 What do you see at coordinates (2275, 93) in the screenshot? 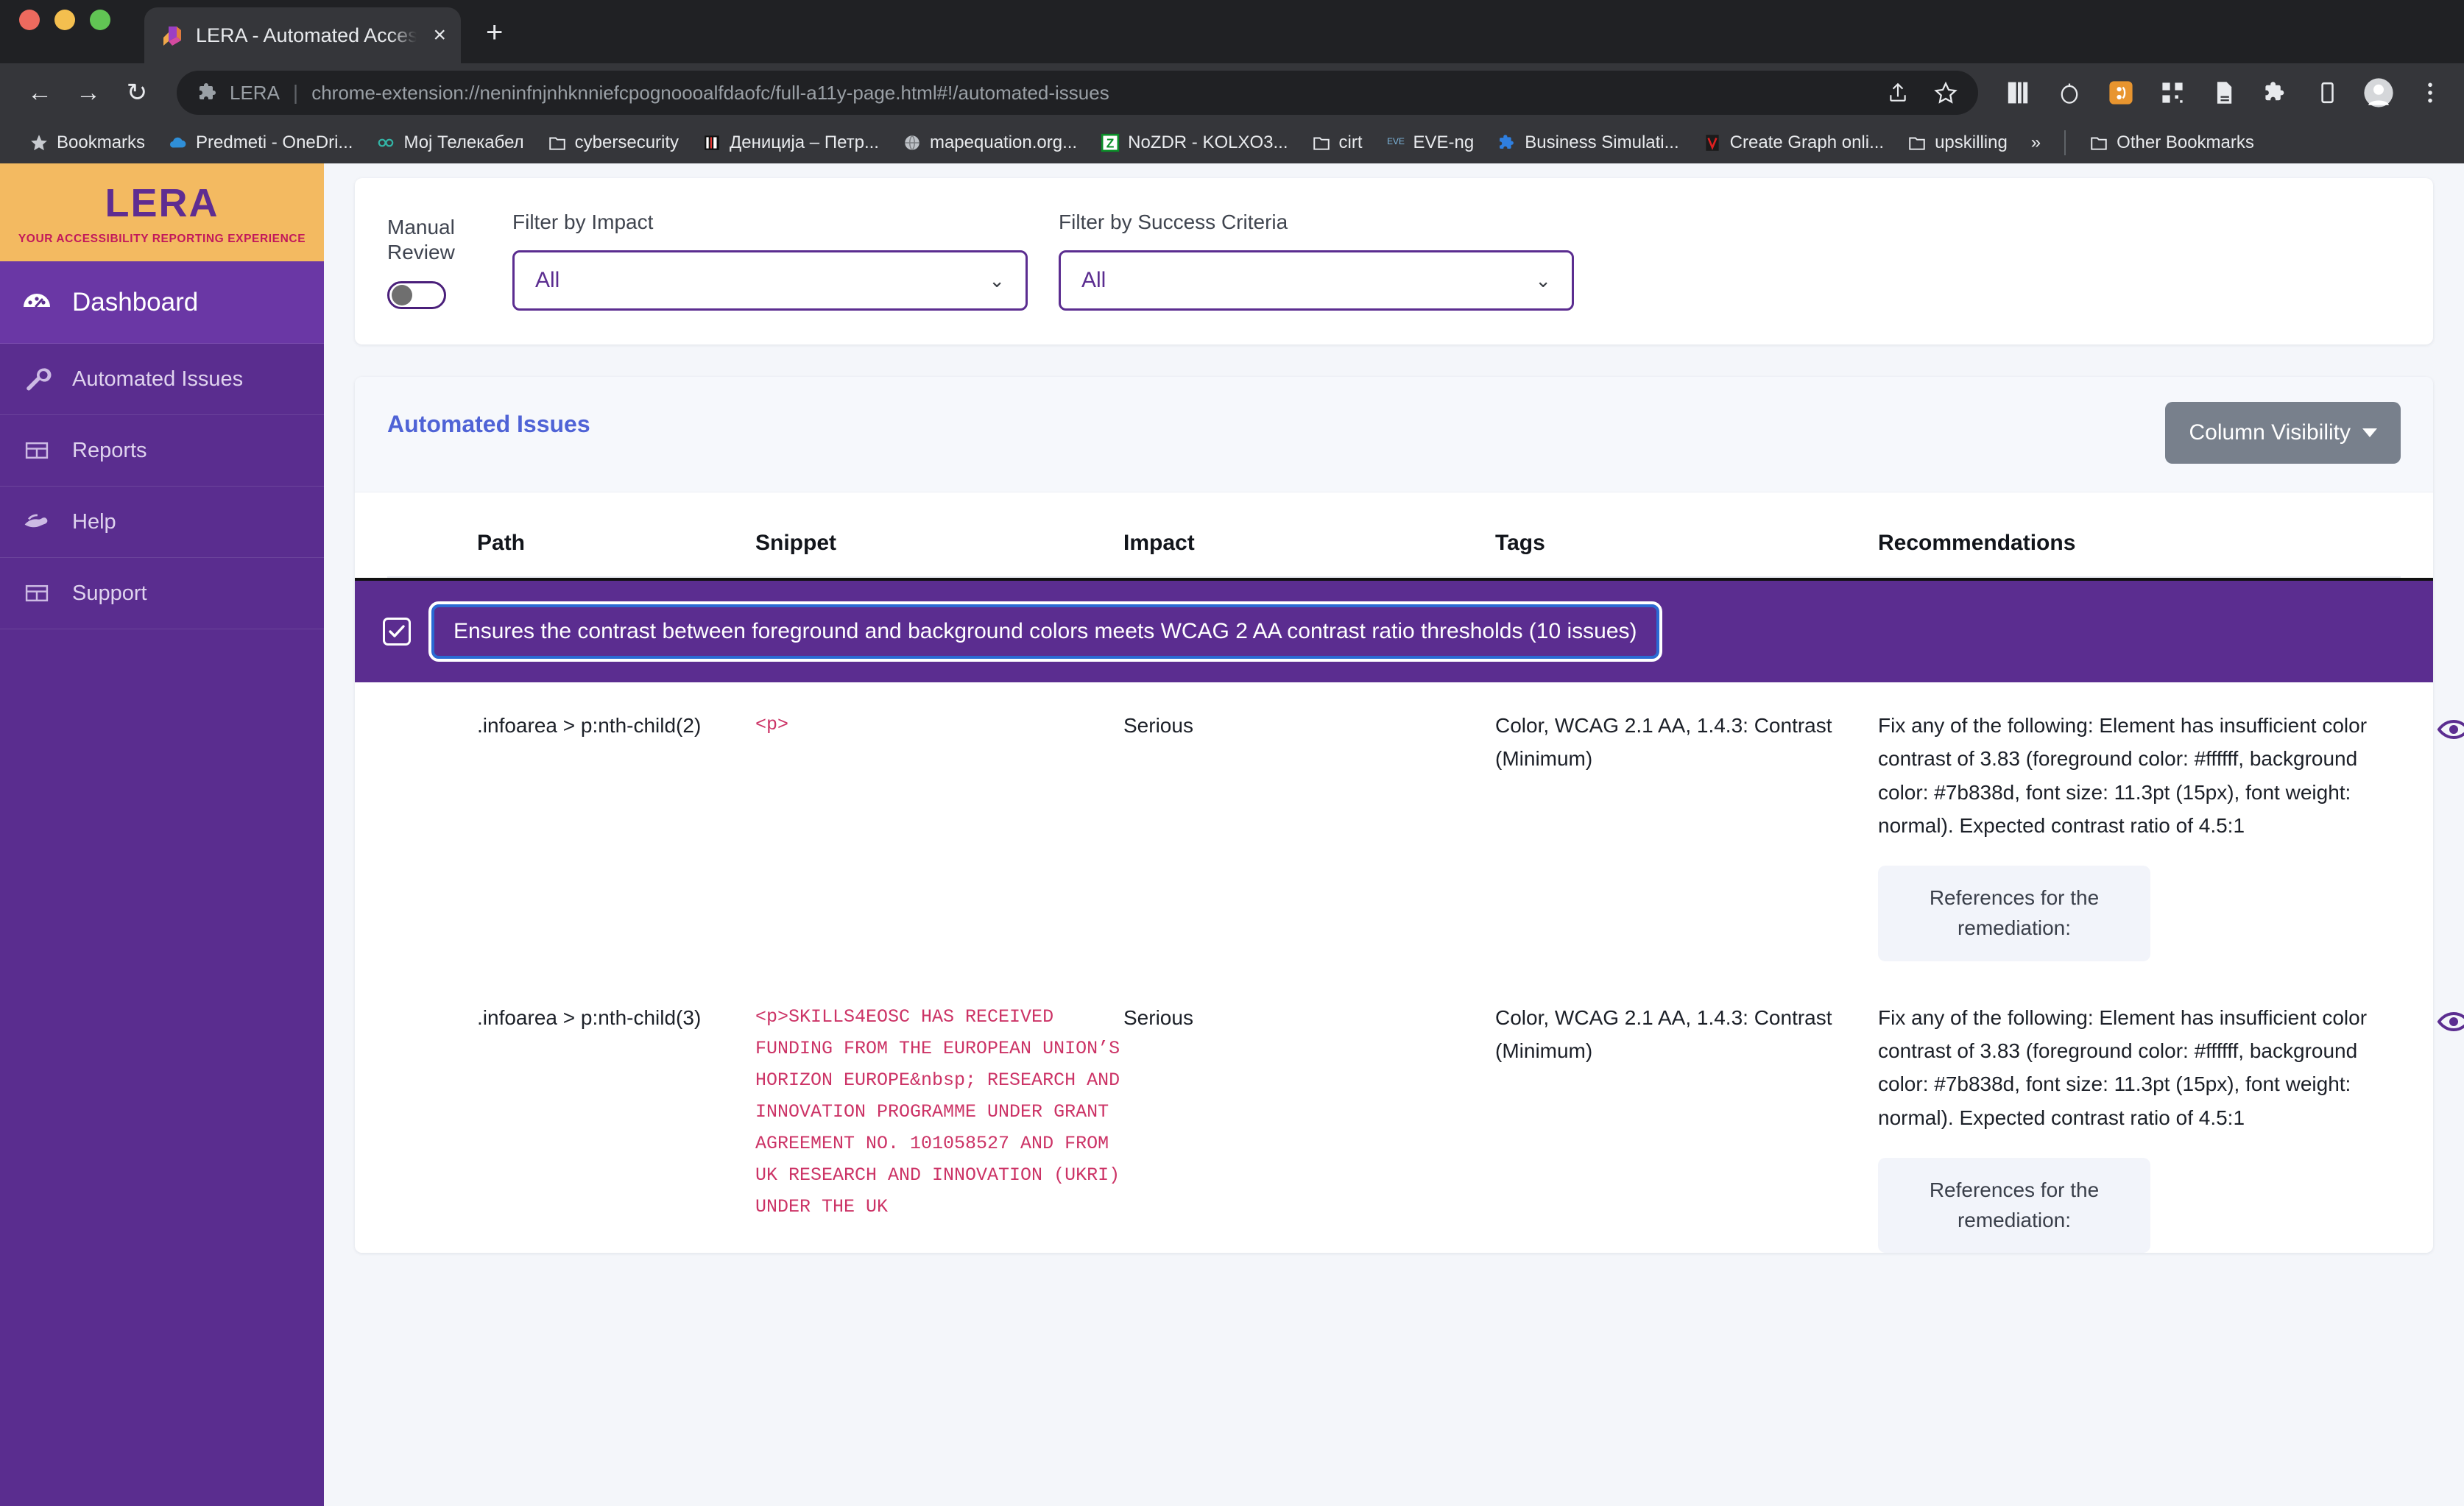
I see `extensions-puzzle-icon` at bounding box center [2275, 93].